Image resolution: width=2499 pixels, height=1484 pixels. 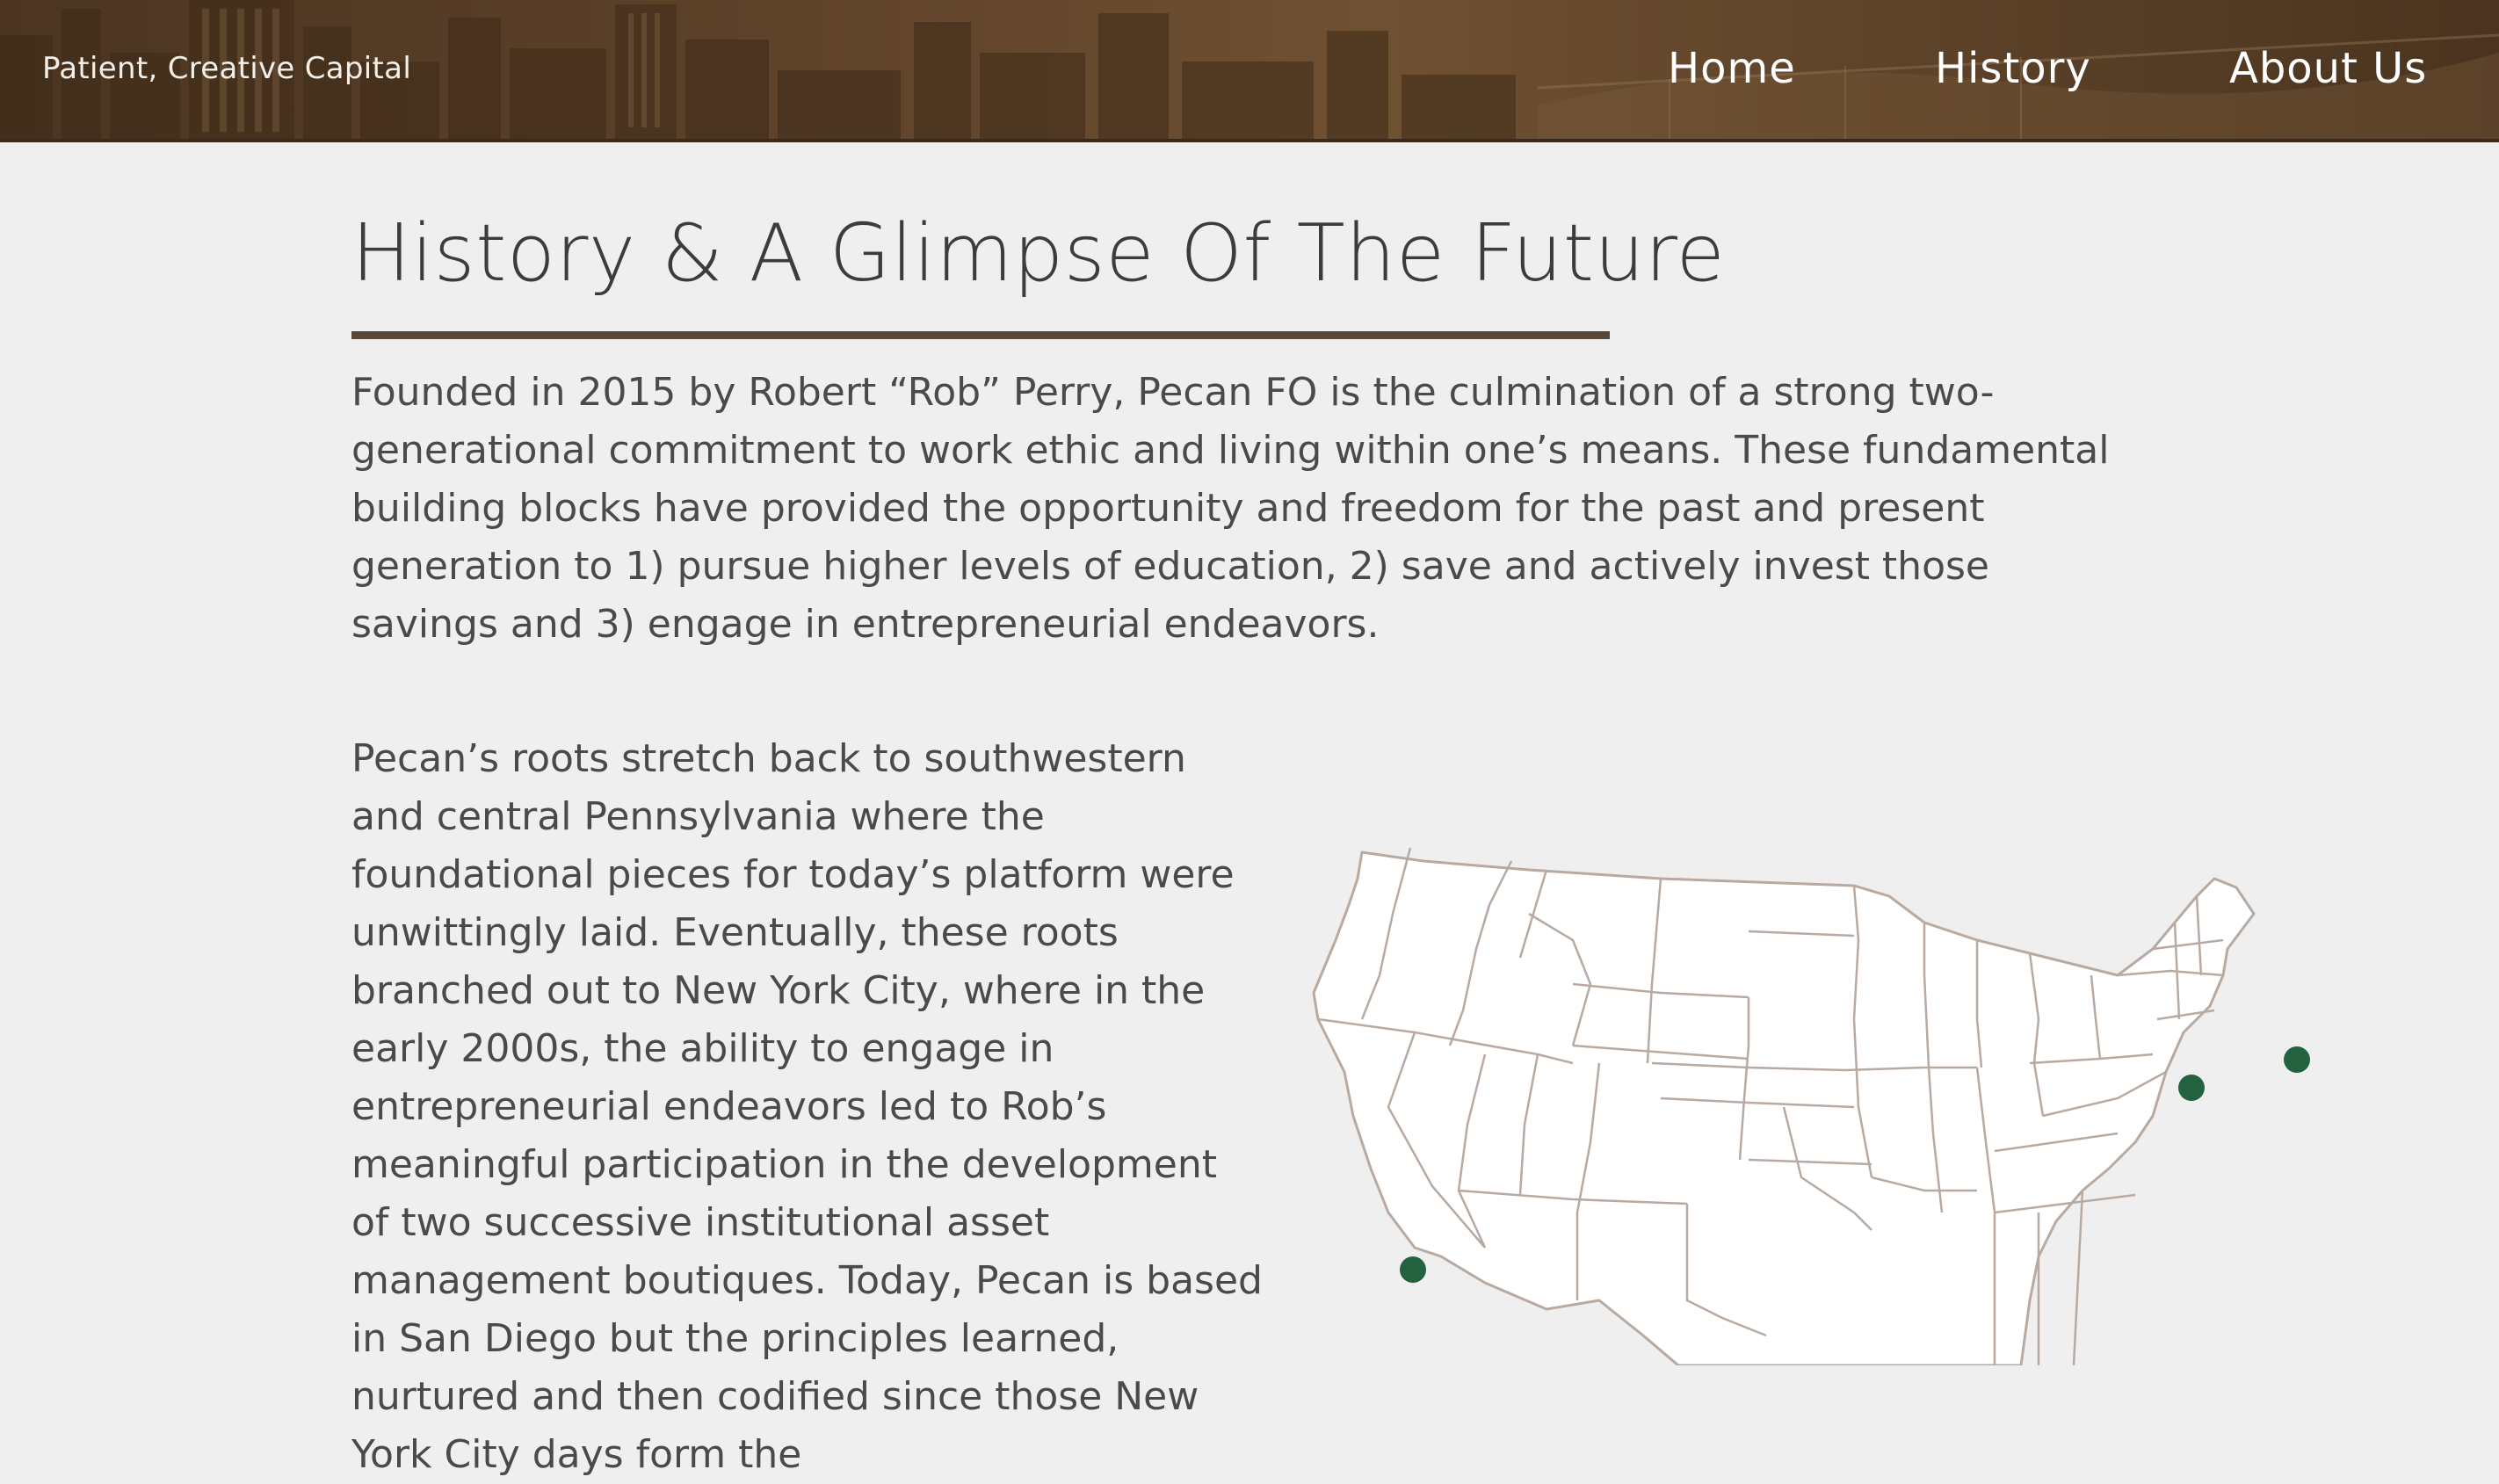 I want to click on nav-link-history: History, so click(x=2013, y=69).